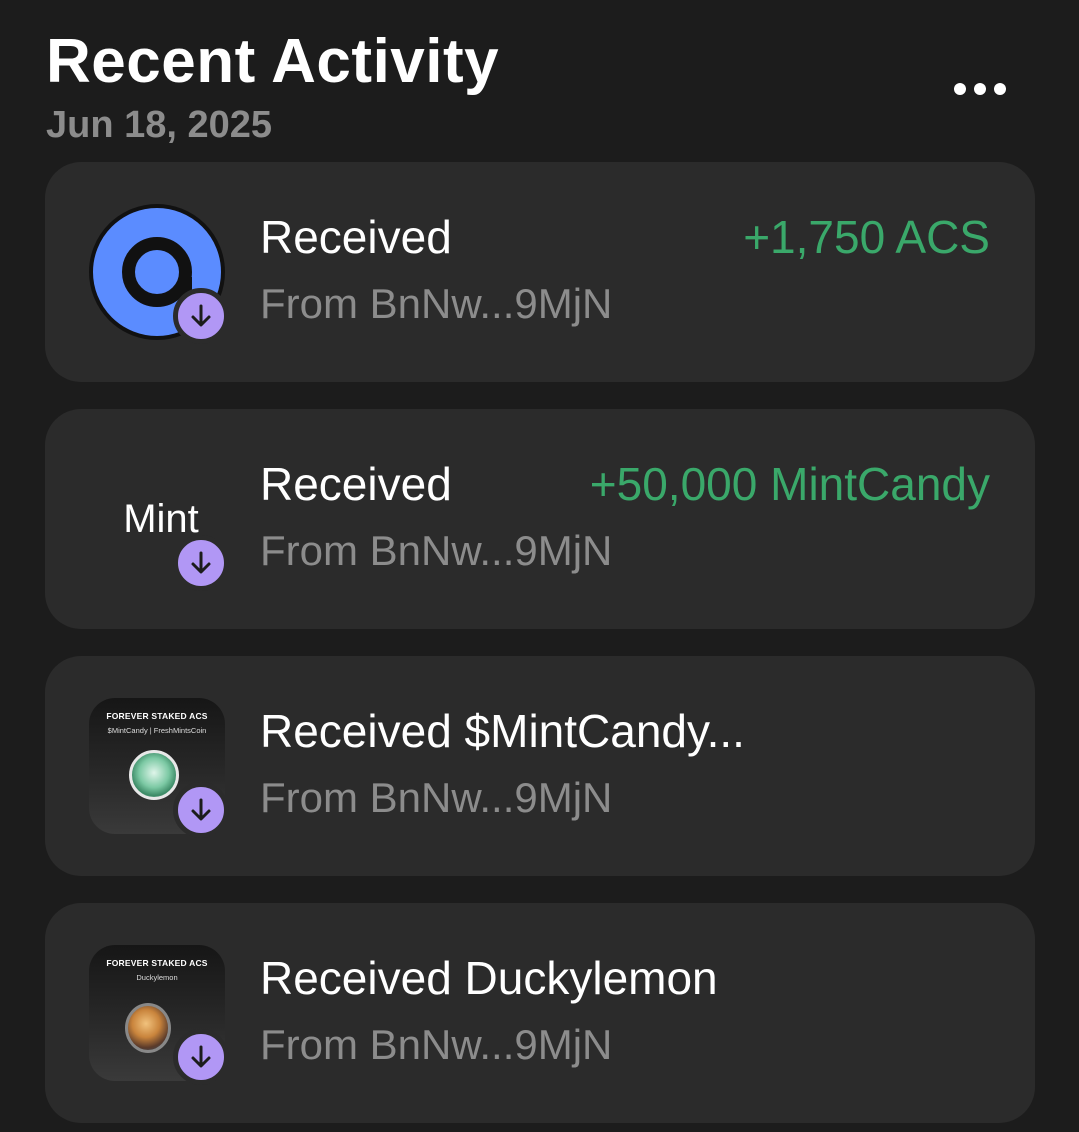 Image resolution: width=1079 pixels, height=1132 pixels. What do you see at coordinates (159, 274) in the screenshot?
I see `token-avatar` at bounding box center [159, 274].